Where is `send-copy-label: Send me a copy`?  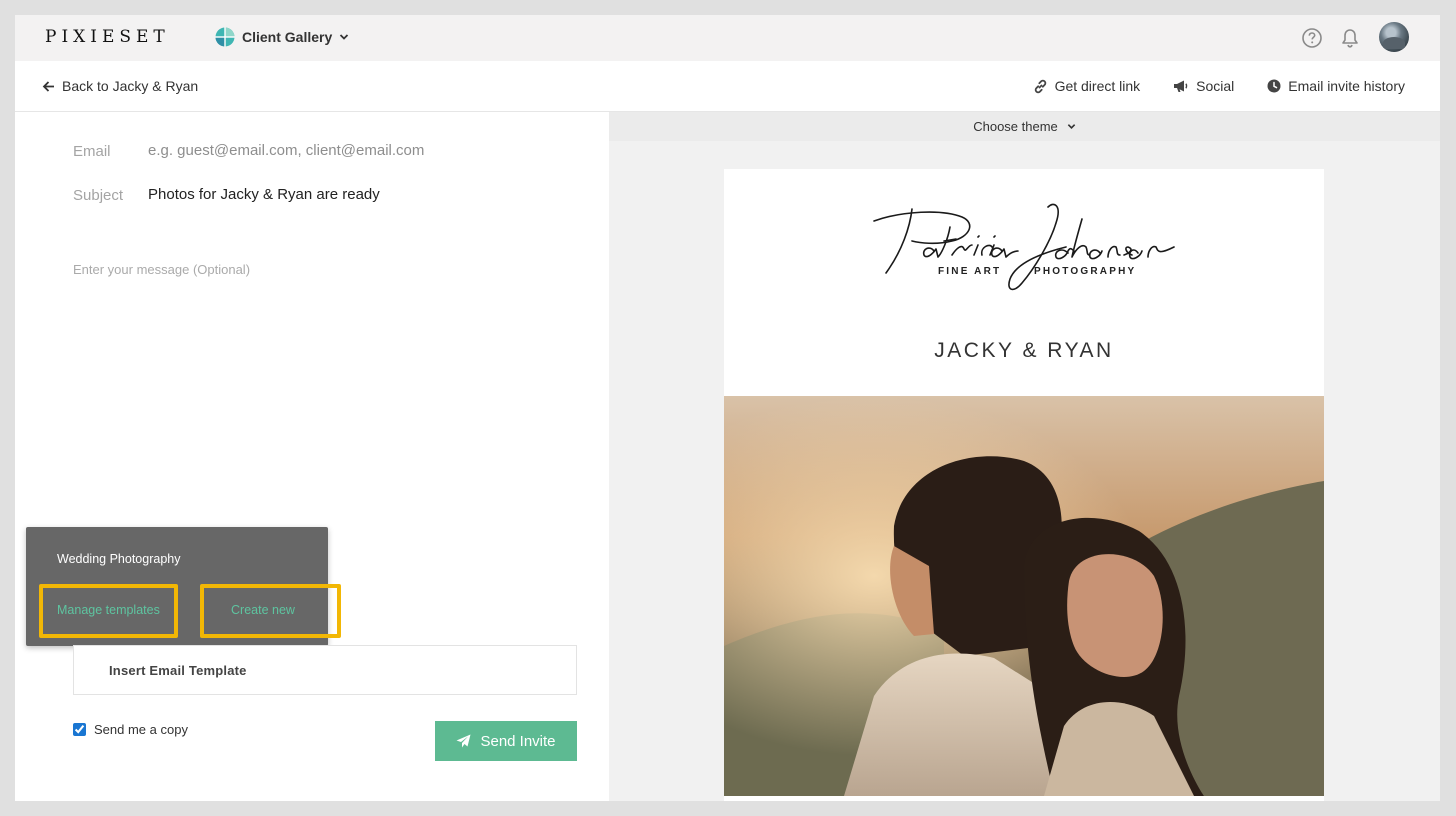
send-copy-label: Send me a copy is located at coordinates (141, 729).